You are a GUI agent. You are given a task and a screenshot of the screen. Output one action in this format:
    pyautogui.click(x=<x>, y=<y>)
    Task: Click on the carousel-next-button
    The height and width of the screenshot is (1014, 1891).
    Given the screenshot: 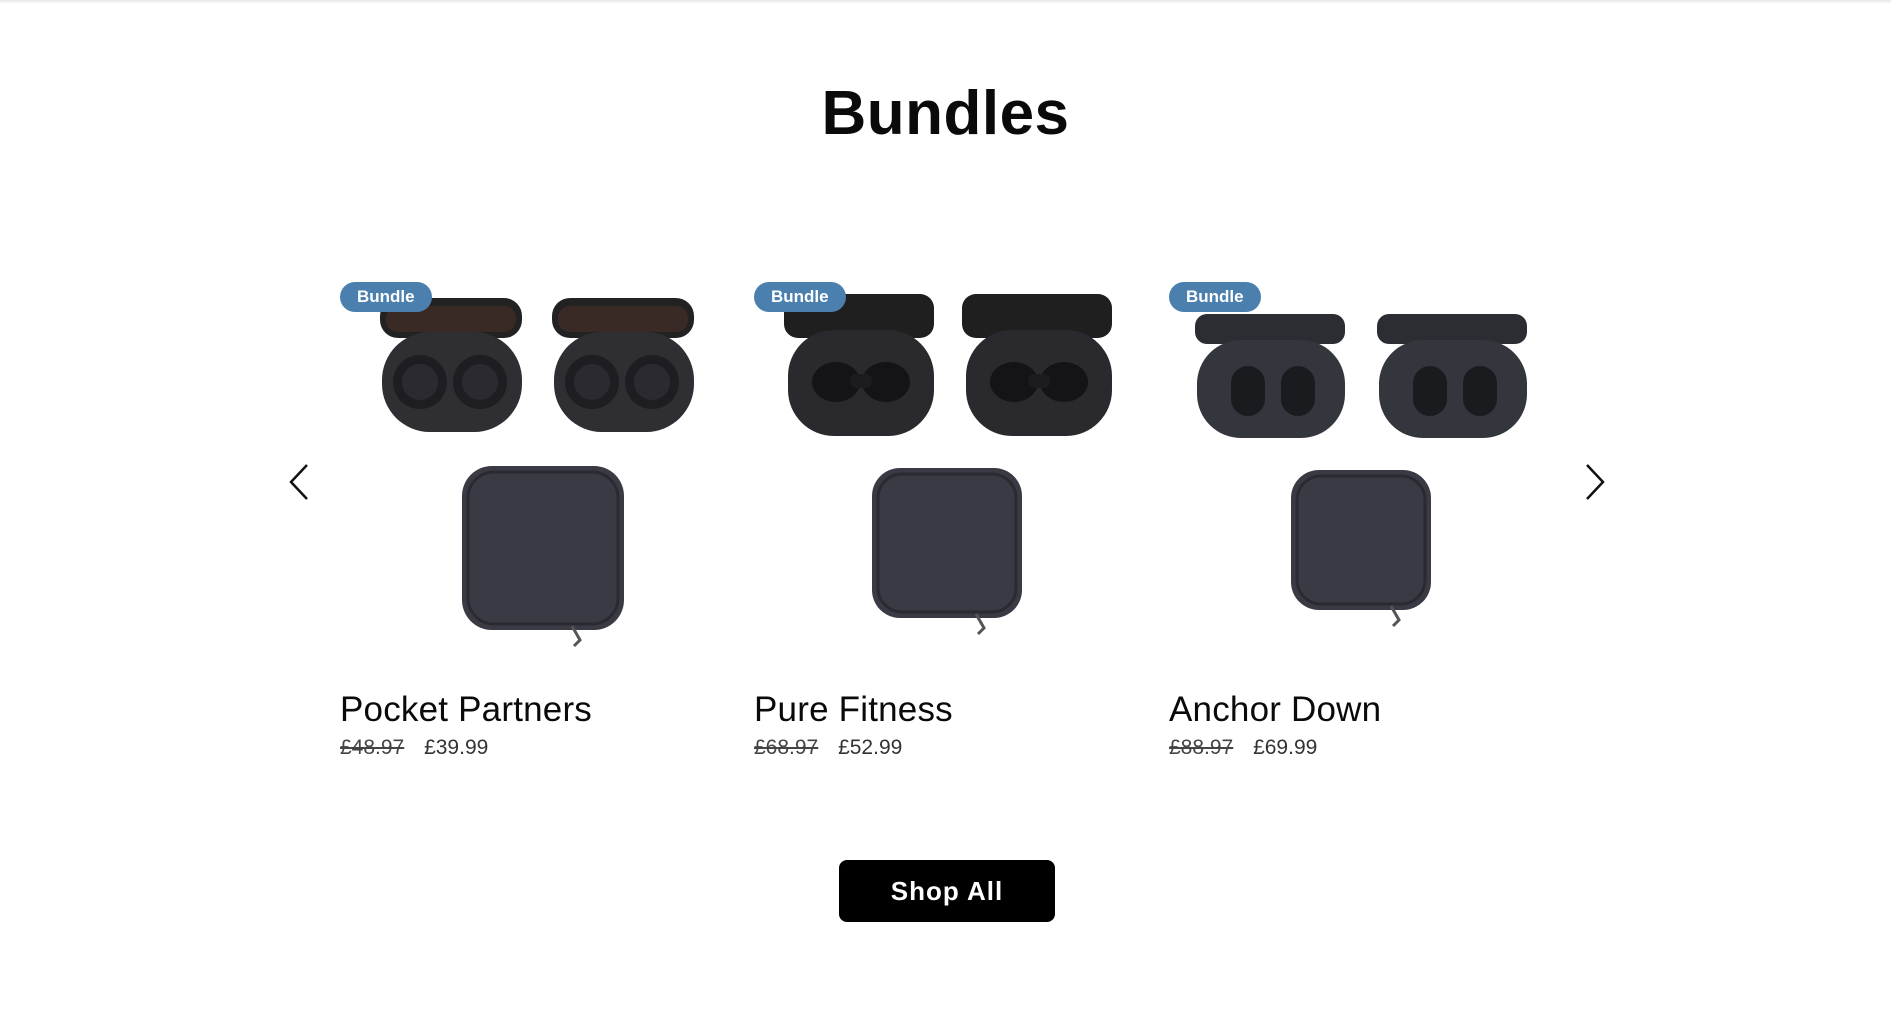 What is the action you would take?
    pyautogui.click(x=1595, y=482)
    